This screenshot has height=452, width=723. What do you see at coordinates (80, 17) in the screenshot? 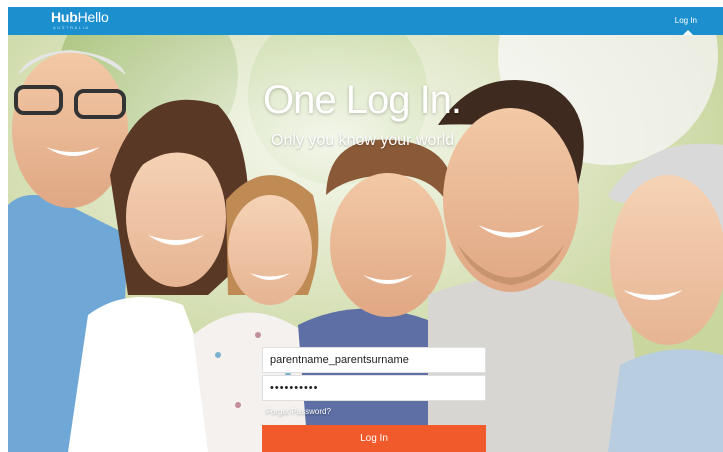
I see `logo-wordmark: HubHello` at bounding box center [80, 17].